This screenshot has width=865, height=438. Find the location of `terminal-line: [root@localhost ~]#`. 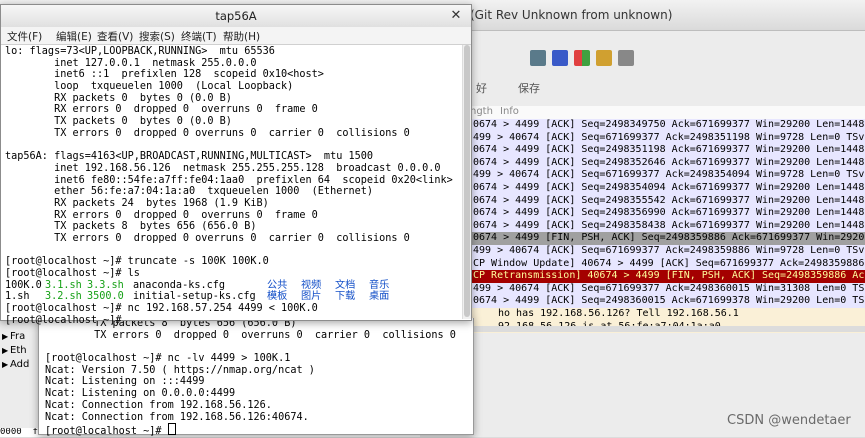

terminal-line: [root@localhost ~]# is located at coordinates (63, 320).